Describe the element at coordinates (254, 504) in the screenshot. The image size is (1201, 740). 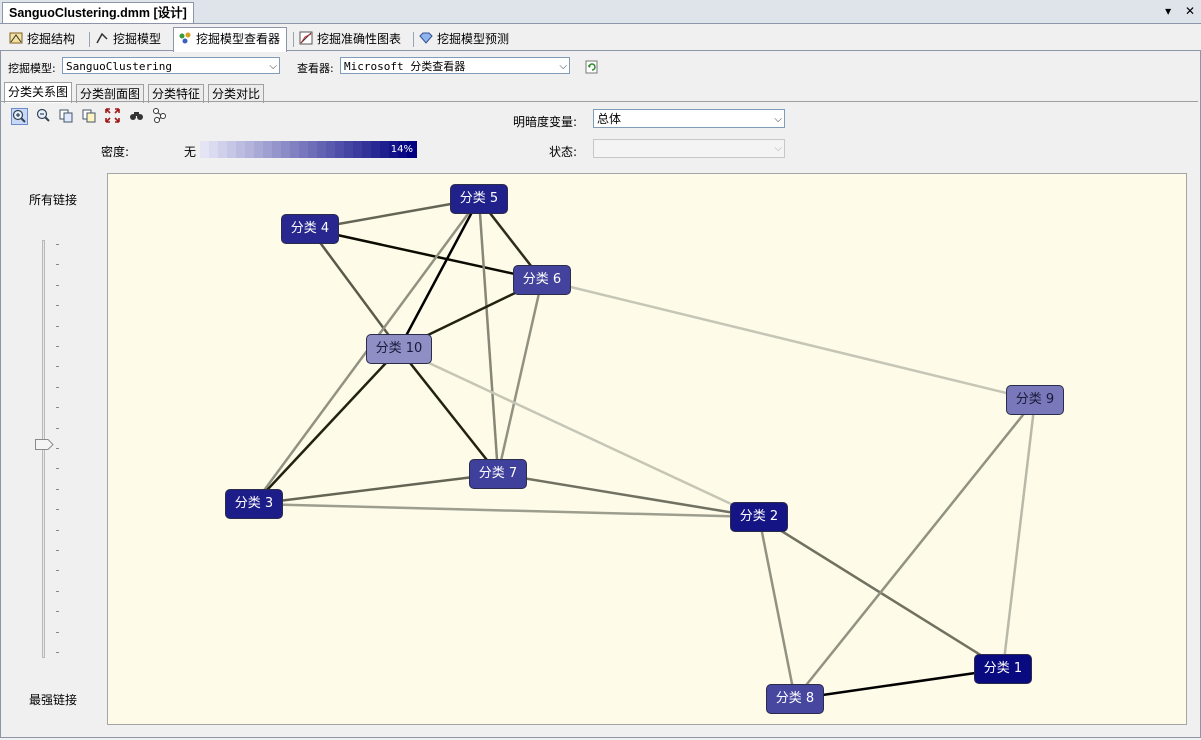
I see `cluster-node-3: 分类 3` at that location.